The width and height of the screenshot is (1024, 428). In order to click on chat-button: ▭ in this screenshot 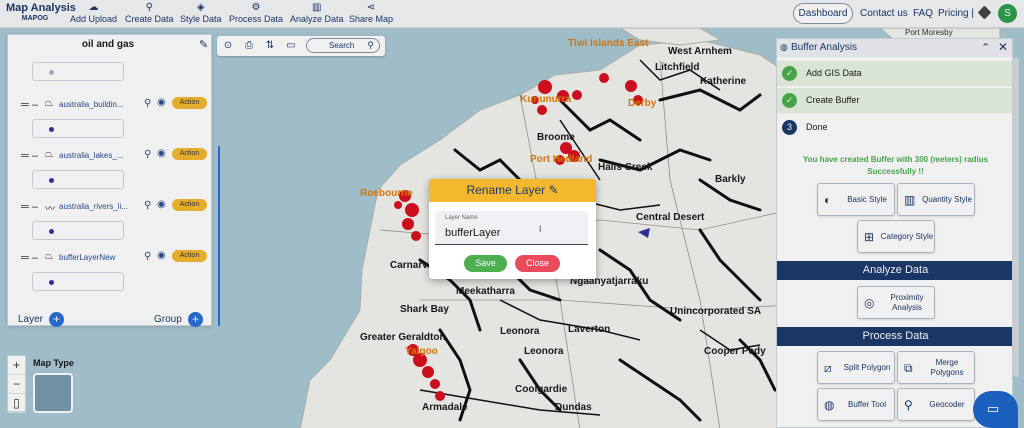, I will do `click(995, 409)`.